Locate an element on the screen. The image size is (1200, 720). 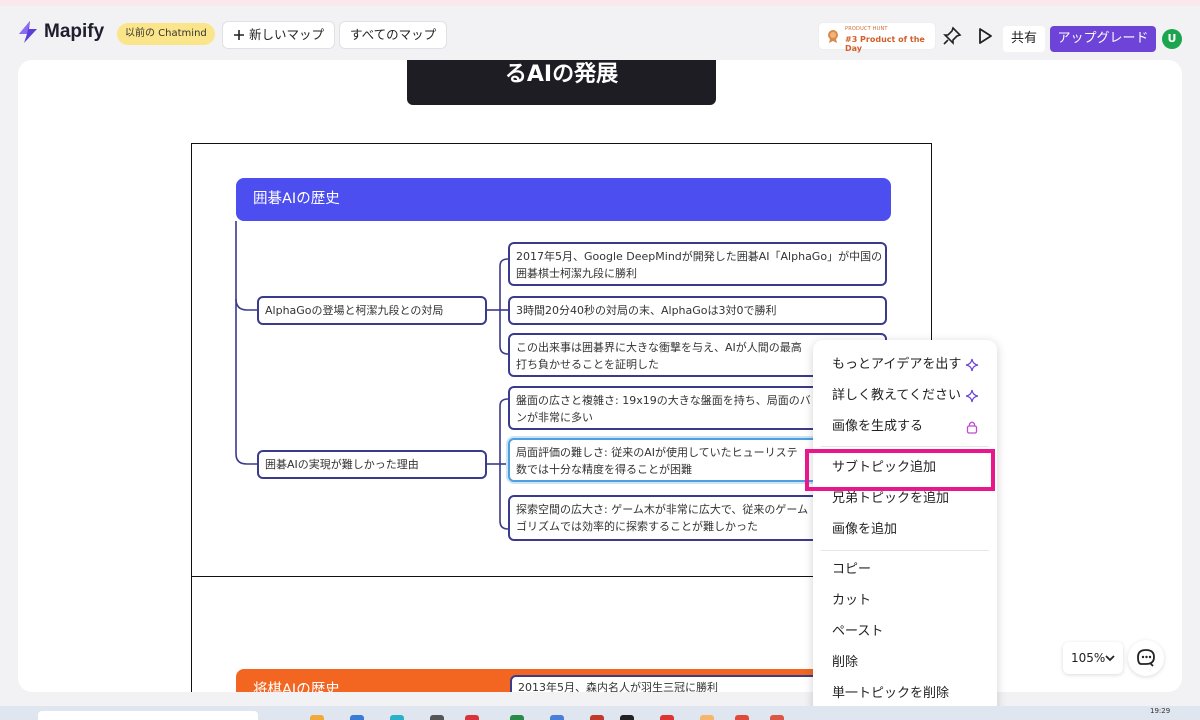
plus-icon is located at coordinates (239, 35).